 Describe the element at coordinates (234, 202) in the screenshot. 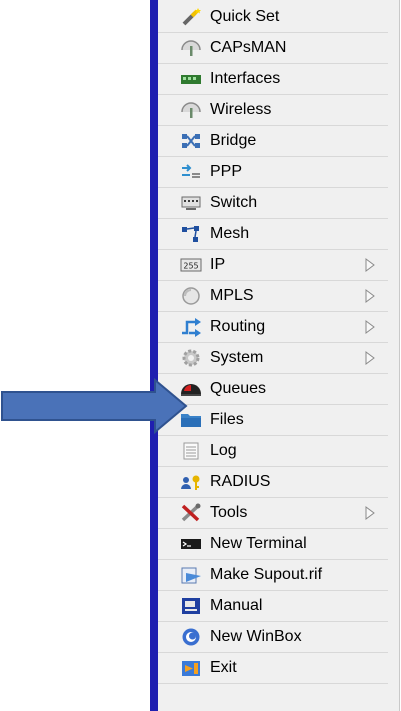

I see `menu-item-label: Switch` at that location.